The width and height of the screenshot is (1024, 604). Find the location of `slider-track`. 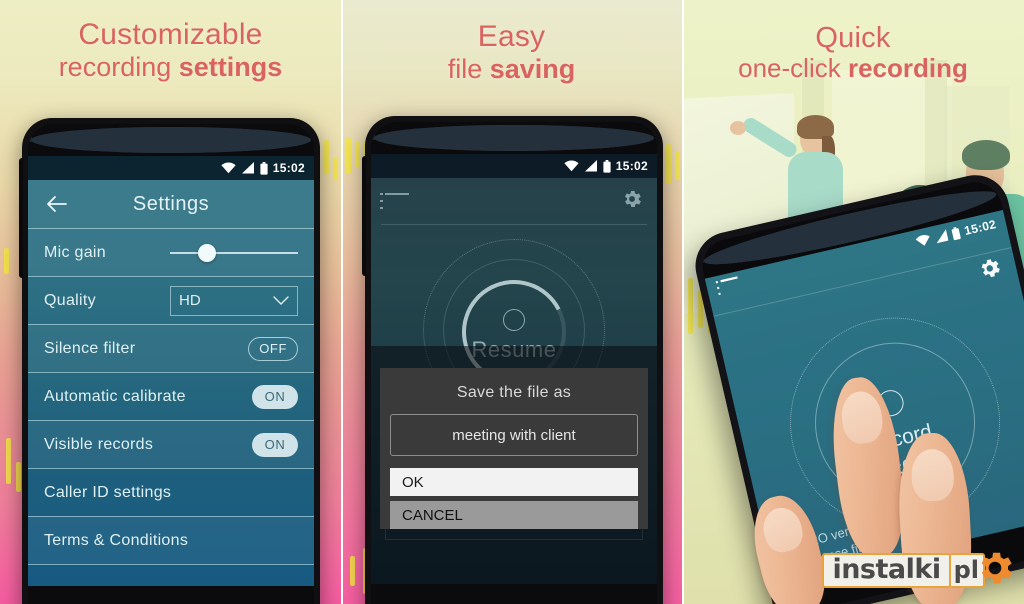

slider-track is located at coordinates (234, 252).